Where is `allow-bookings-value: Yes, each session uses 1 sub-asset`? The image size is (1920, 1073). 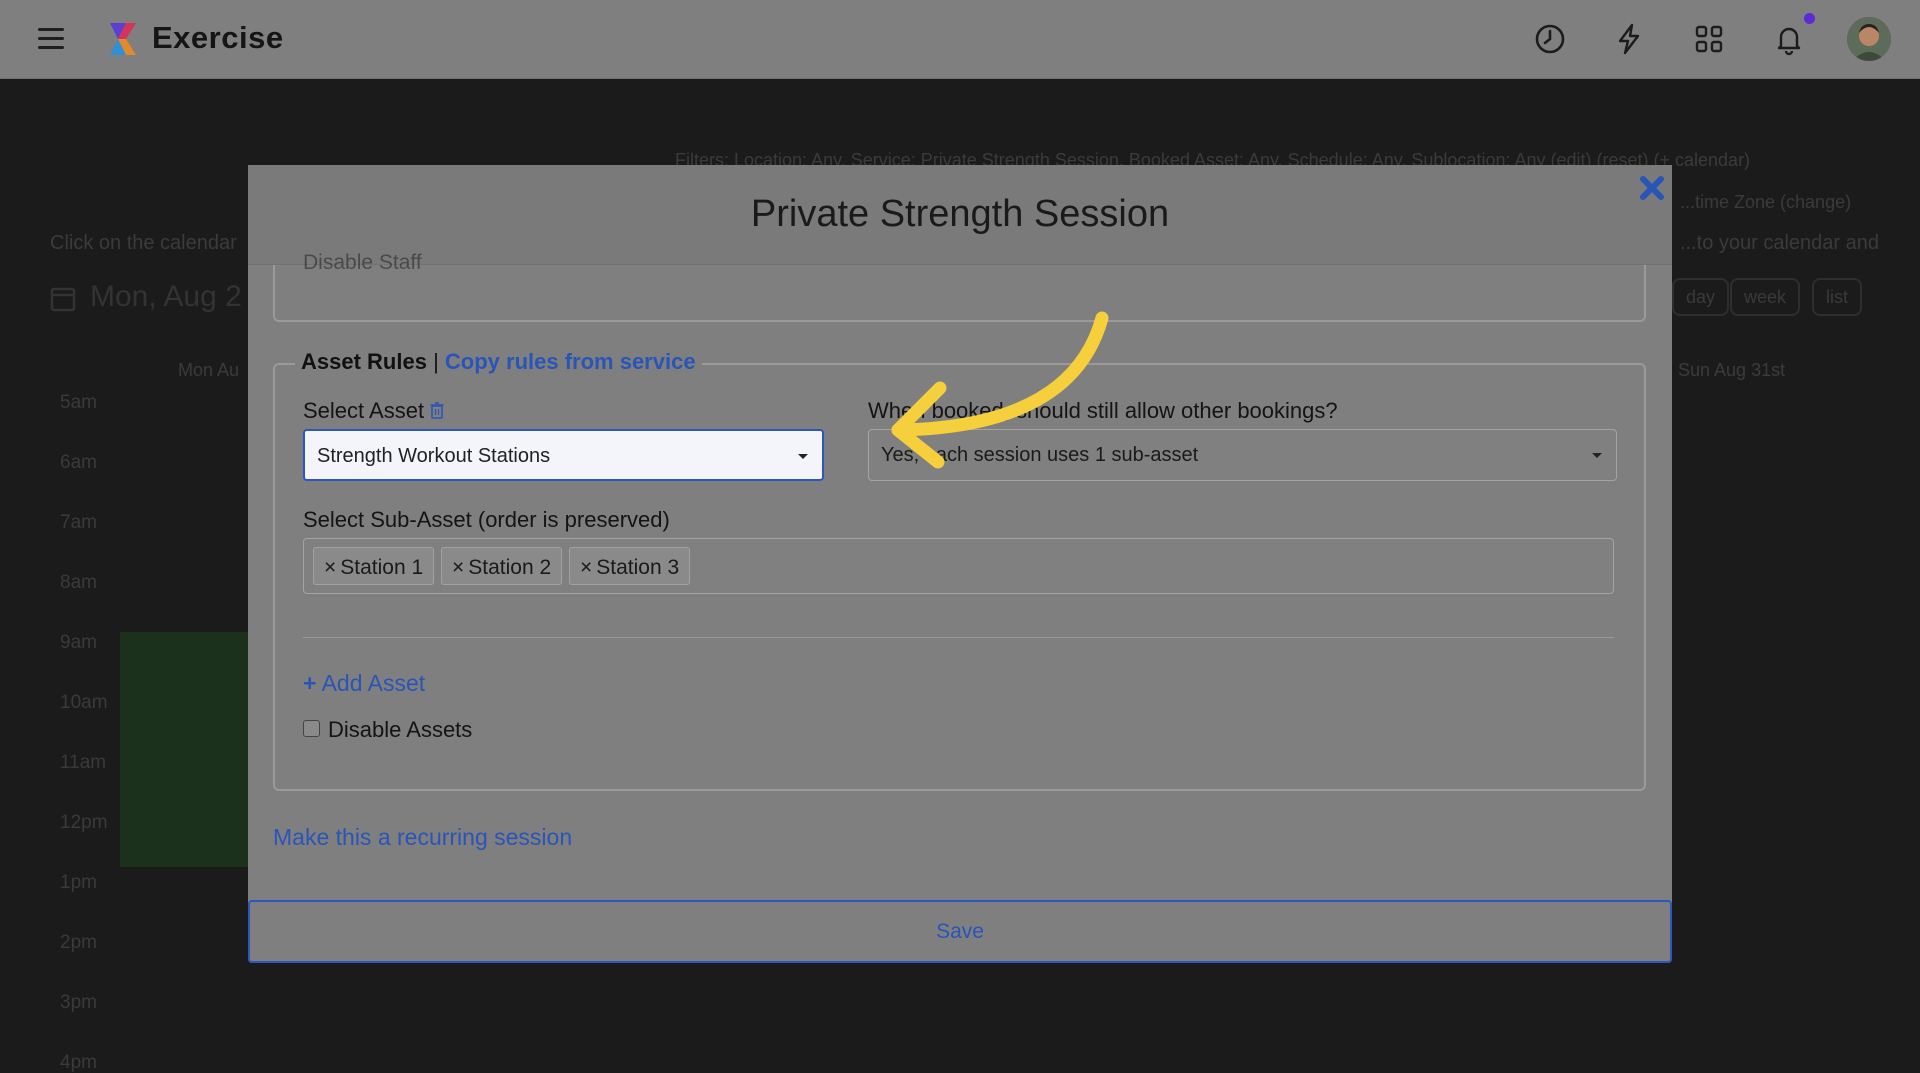
allow-bookings-value: Yes, each session uses 1 sub-asset is located at coordinates (1040, 455).